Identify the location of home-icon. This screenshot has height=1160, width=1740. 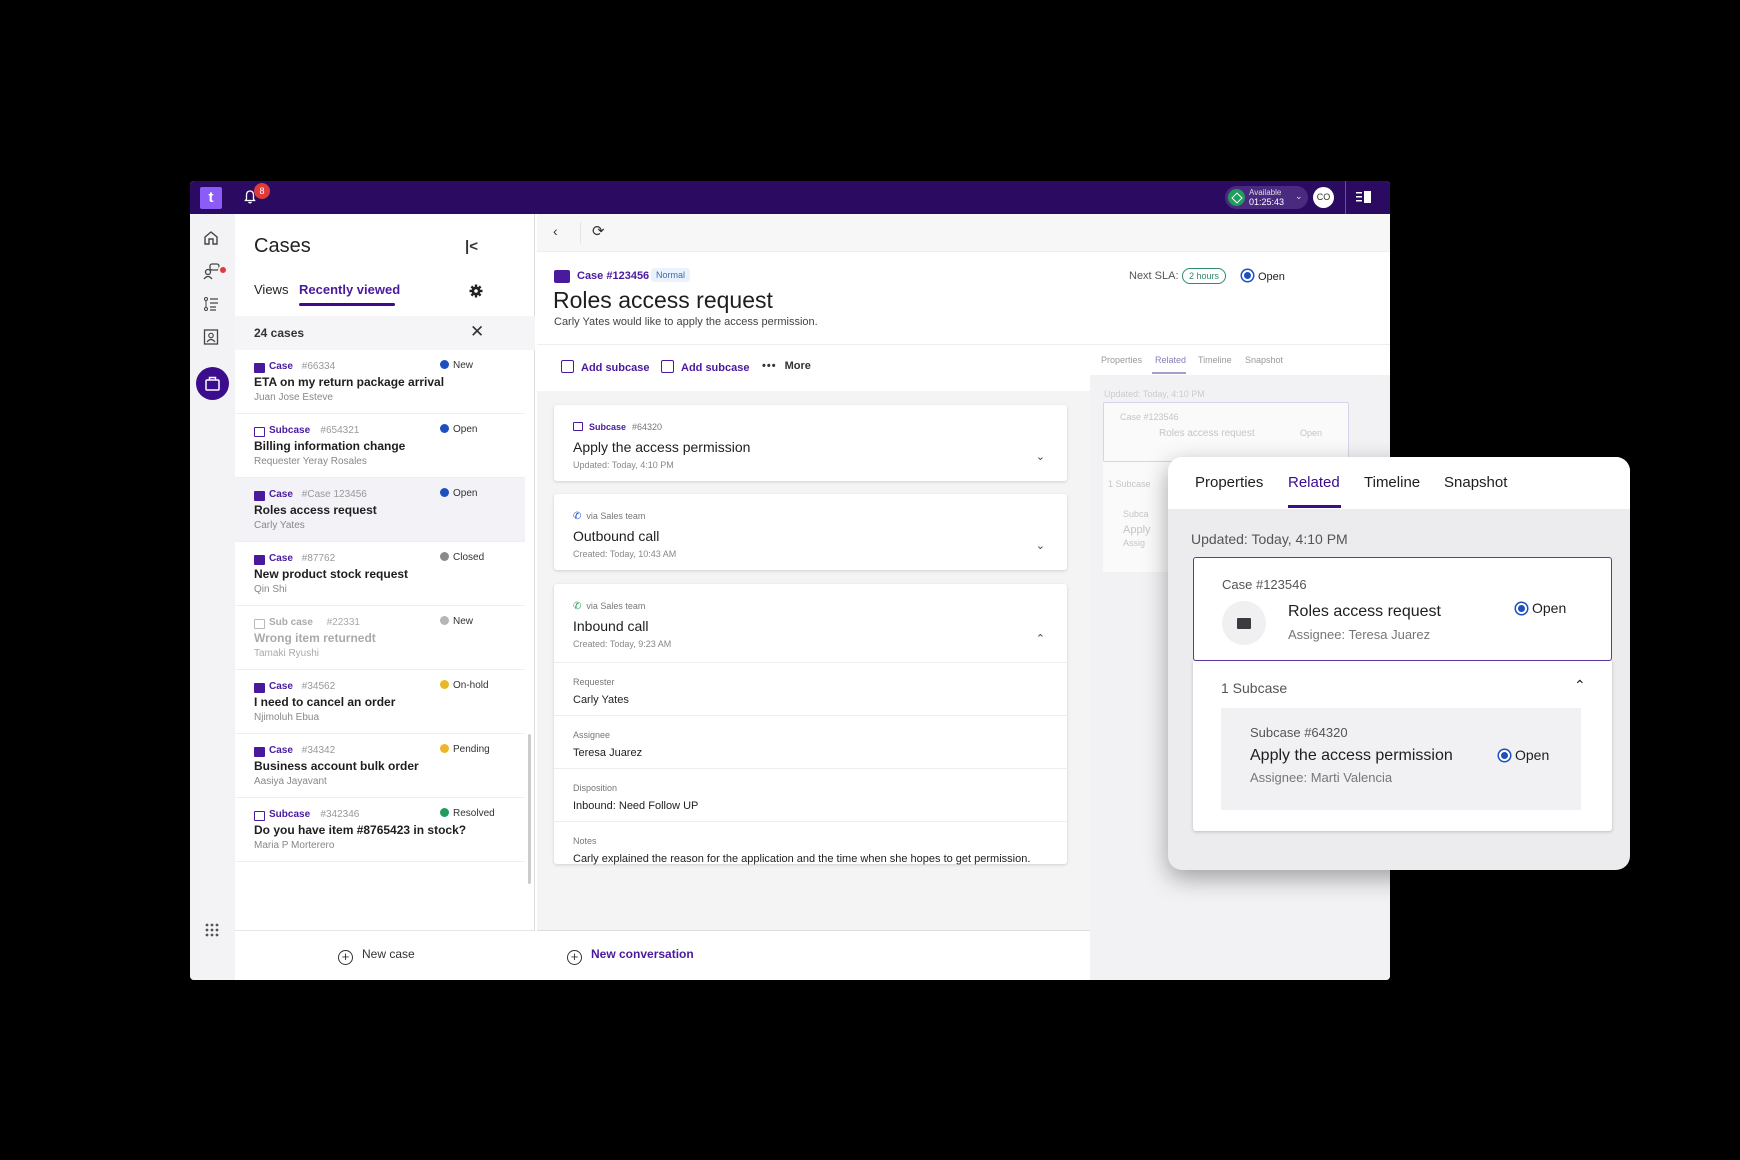
(212, 239).